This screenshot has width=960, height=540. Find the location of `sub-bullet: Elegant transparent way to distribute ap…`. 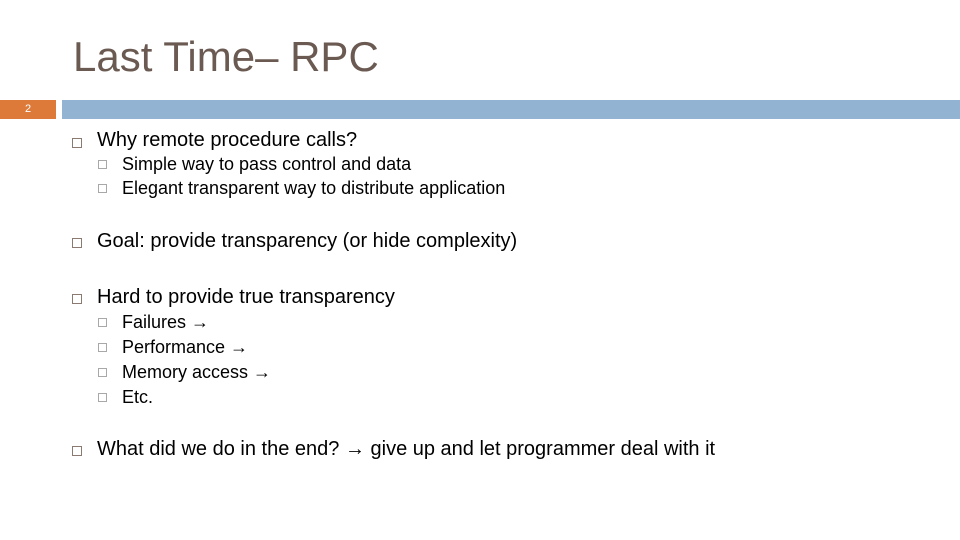

sub-bullet: Elegant transparent way to distribute ap… is located at coordinates (314, 188).